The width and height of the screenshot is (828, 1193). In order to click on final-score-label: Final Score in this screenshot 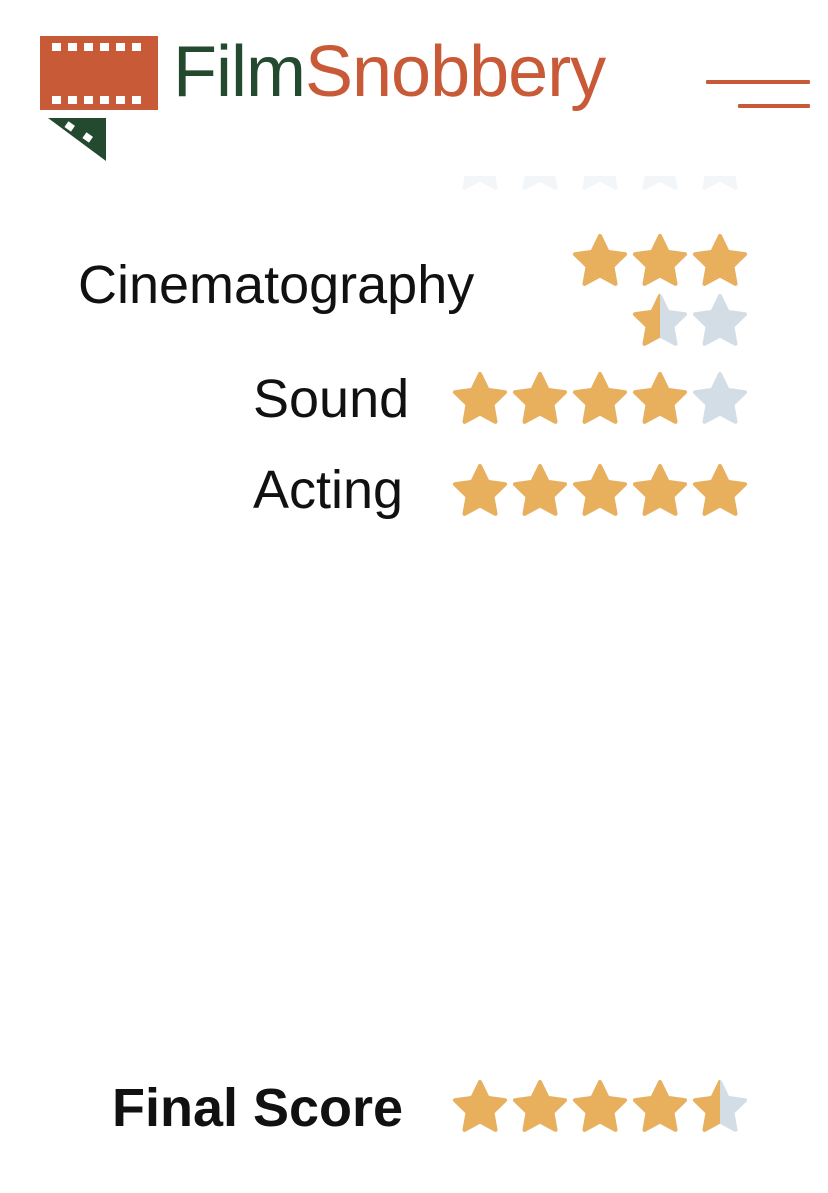, I will do `click(258, 1108)`.